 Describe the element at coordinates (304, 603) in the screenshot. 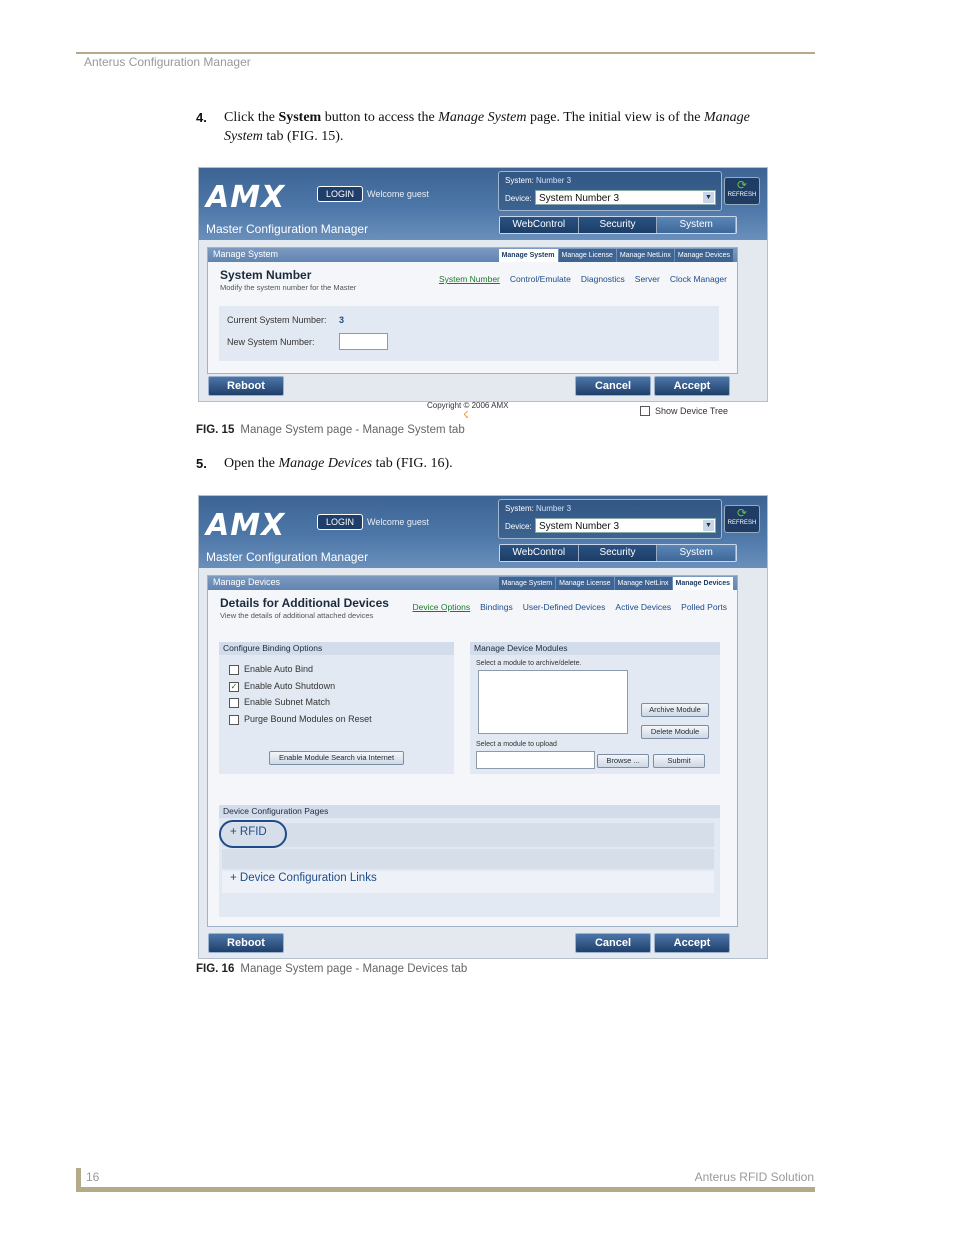

I see `section-title: Details for Additional Devices` at that location.